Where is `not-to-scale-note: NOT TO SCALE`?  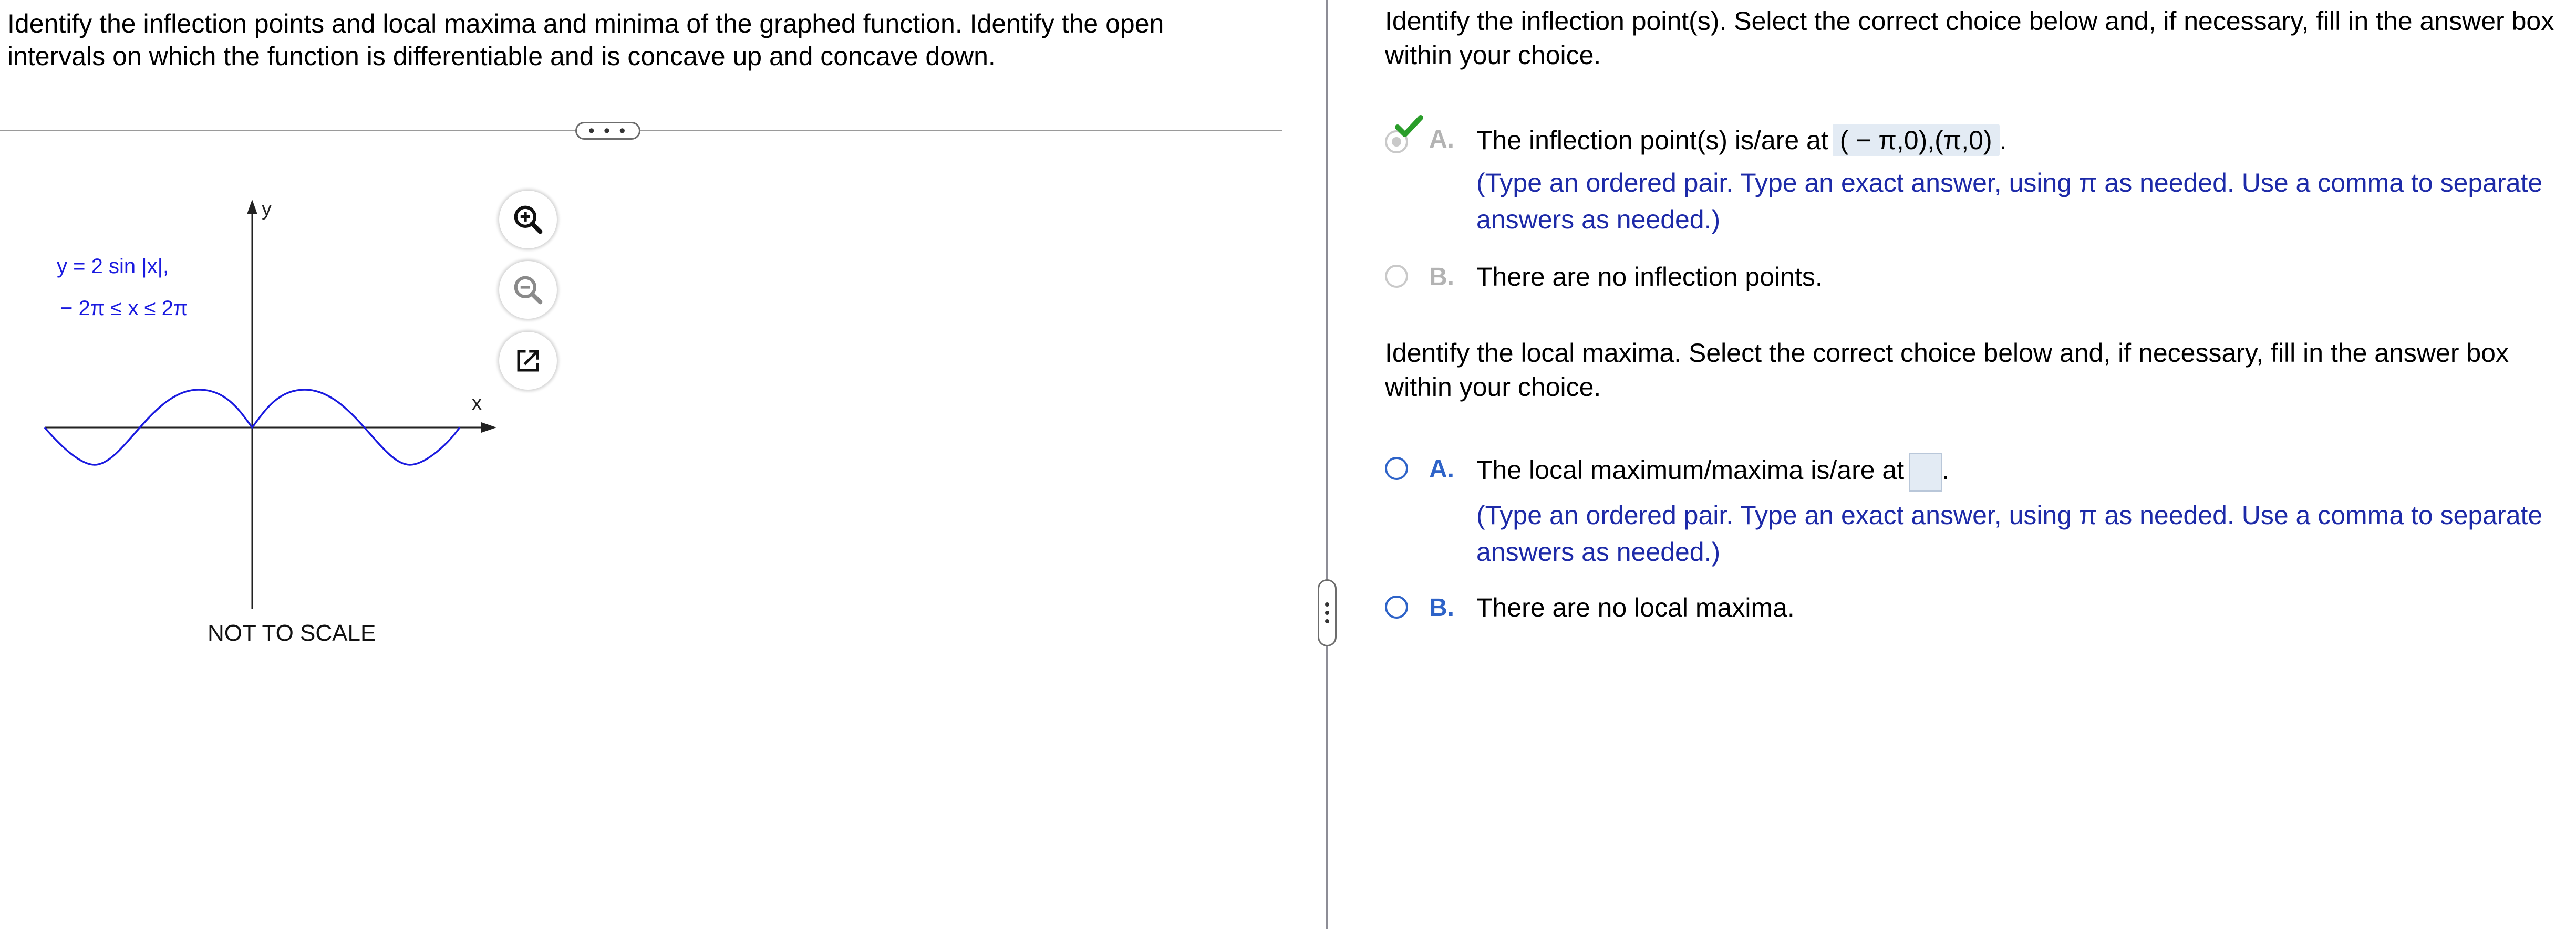
not-to-scale-note: NOT TO SCALE is located at coordinates (292, 633).